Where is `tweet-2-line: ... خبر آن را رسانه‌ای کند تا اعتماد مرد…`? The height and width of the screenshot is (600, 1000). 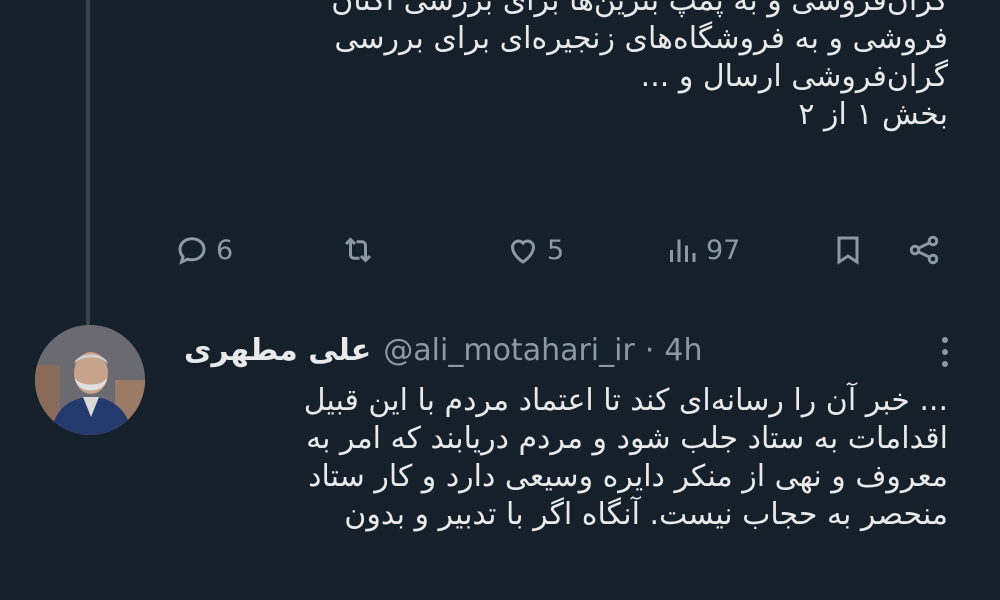 tweet-2-line: ... خبر آن را رسانه‌ای کند تا اعتماد مرد… is located at coordinates (625, 400).